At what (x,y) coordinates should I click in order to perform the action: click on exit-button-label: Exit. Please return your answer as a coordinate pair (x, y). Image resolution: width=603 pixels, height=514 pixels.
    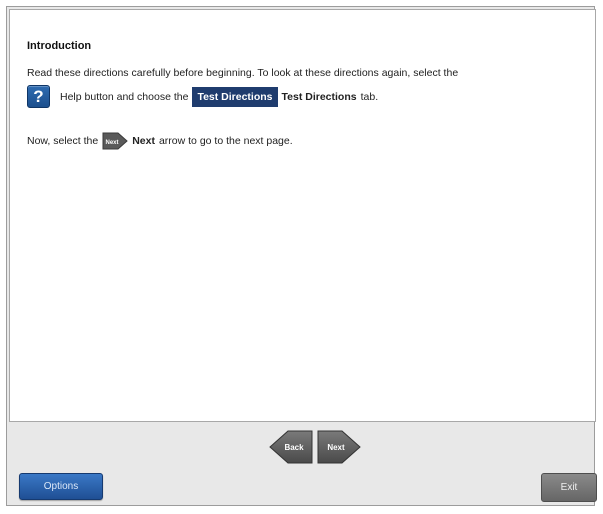
    Looking at the image, I should click on (569, 487).